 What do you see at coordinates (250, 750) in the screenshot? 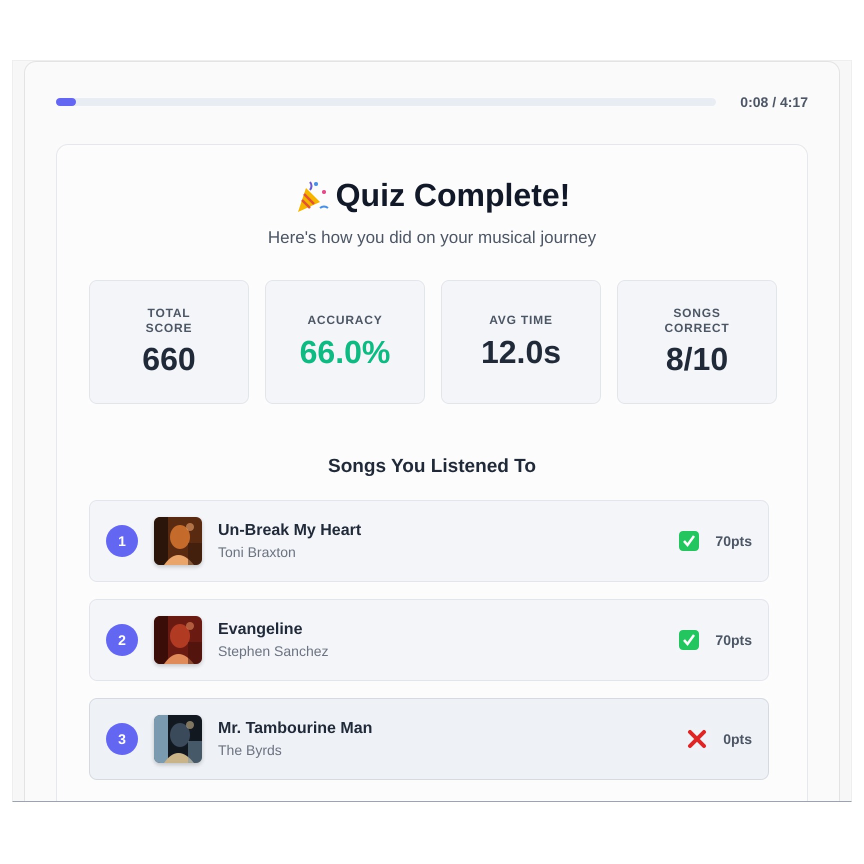
I see `song-artist: The Byrds` at bounding box center [250, 750].